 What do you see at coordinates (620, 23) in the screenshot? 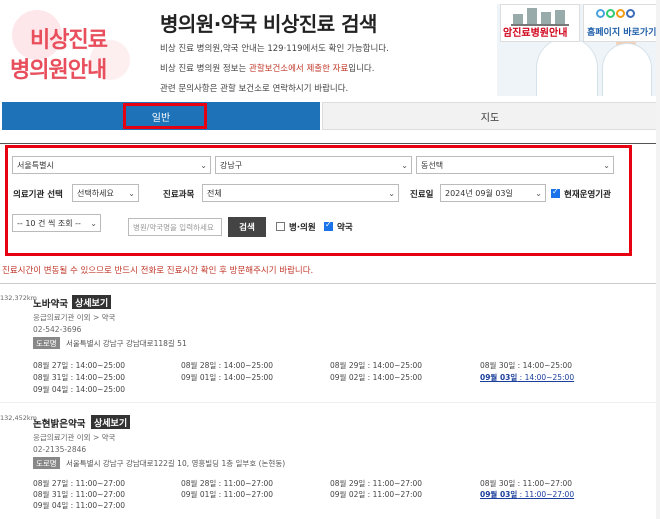
I see `homepage-button: 홈페이지 바로가기` at bounding box center [620, 23].